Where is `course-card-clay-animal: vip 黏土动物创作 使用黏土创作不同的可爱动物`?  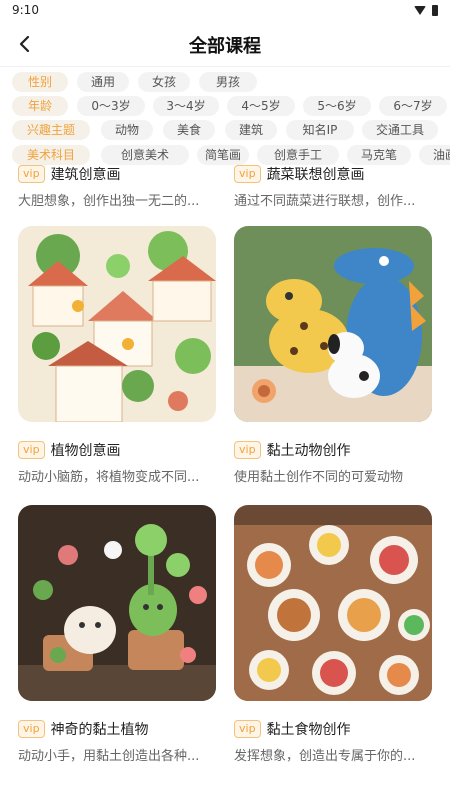
course-card-clay-animal: vip 黏土动物创作 使用黏土创作不同的可爱动物 is located at coordinates (333, 359).